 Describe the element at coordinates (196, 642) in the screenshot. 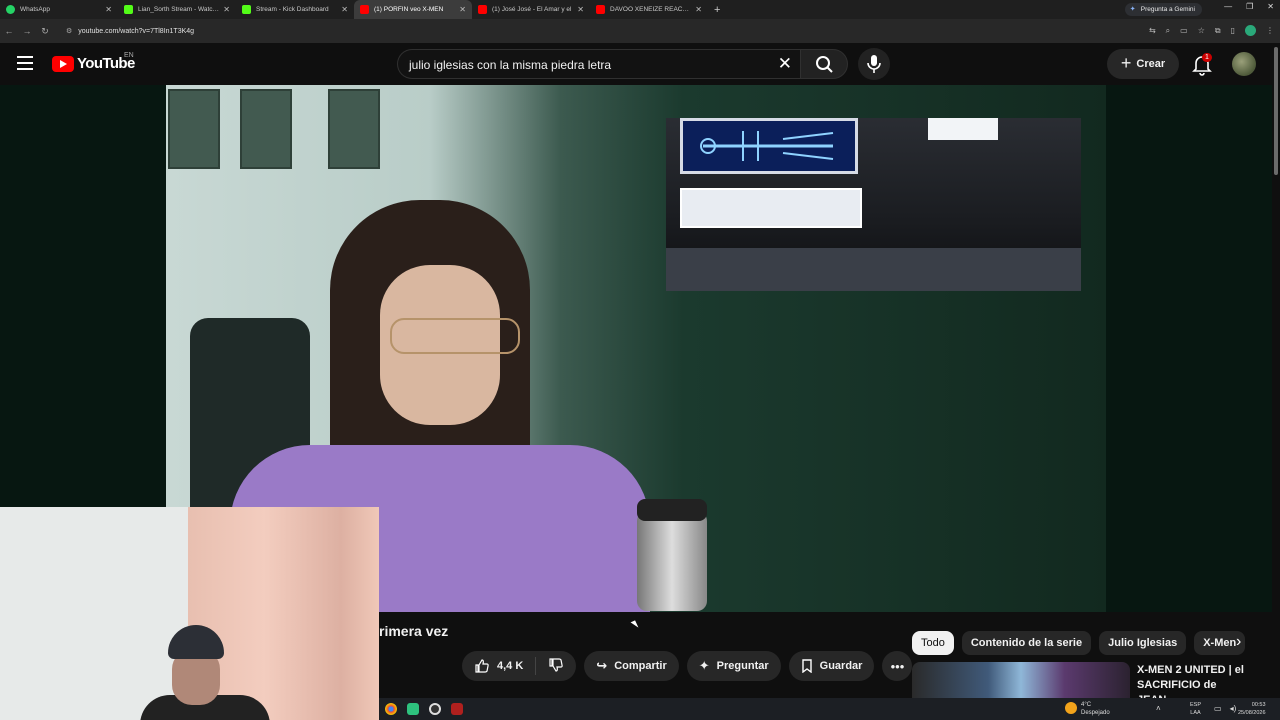

I see `cap` at that location.